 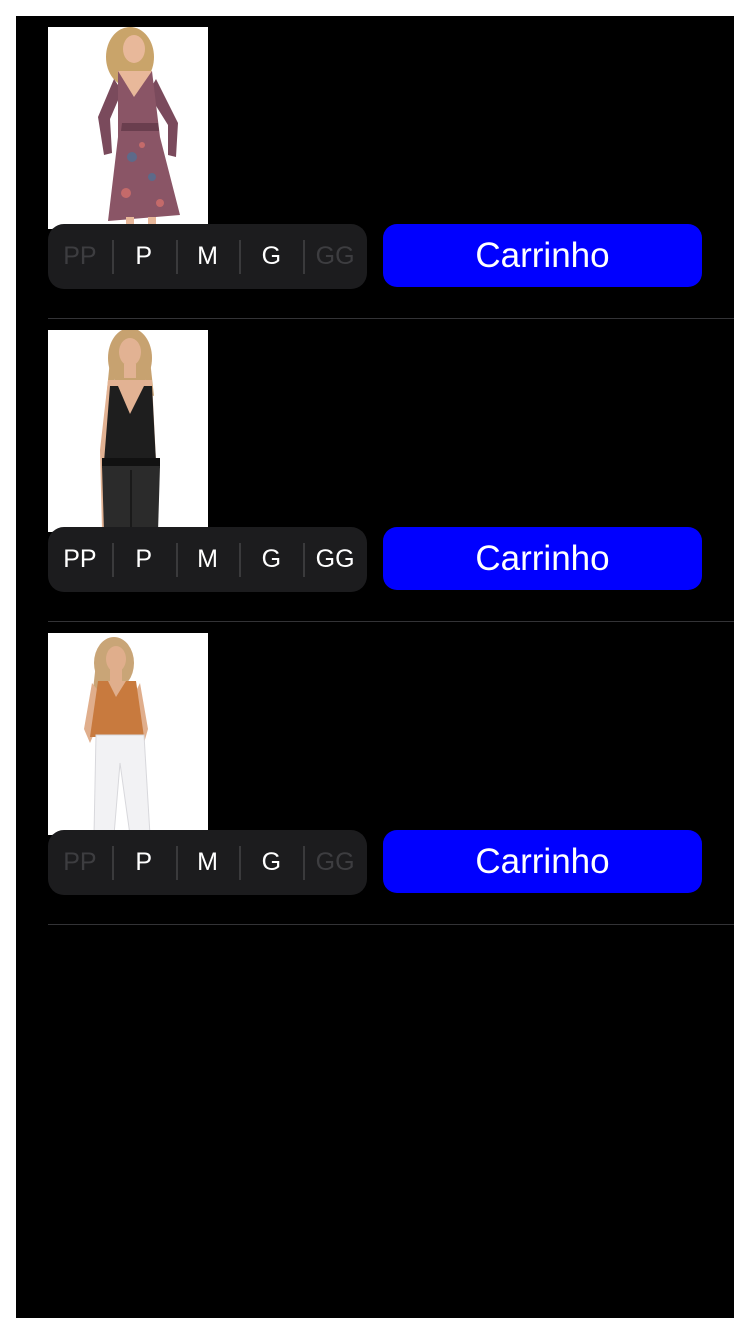 I want to click on dress-photo, so click(x=128, y=128).